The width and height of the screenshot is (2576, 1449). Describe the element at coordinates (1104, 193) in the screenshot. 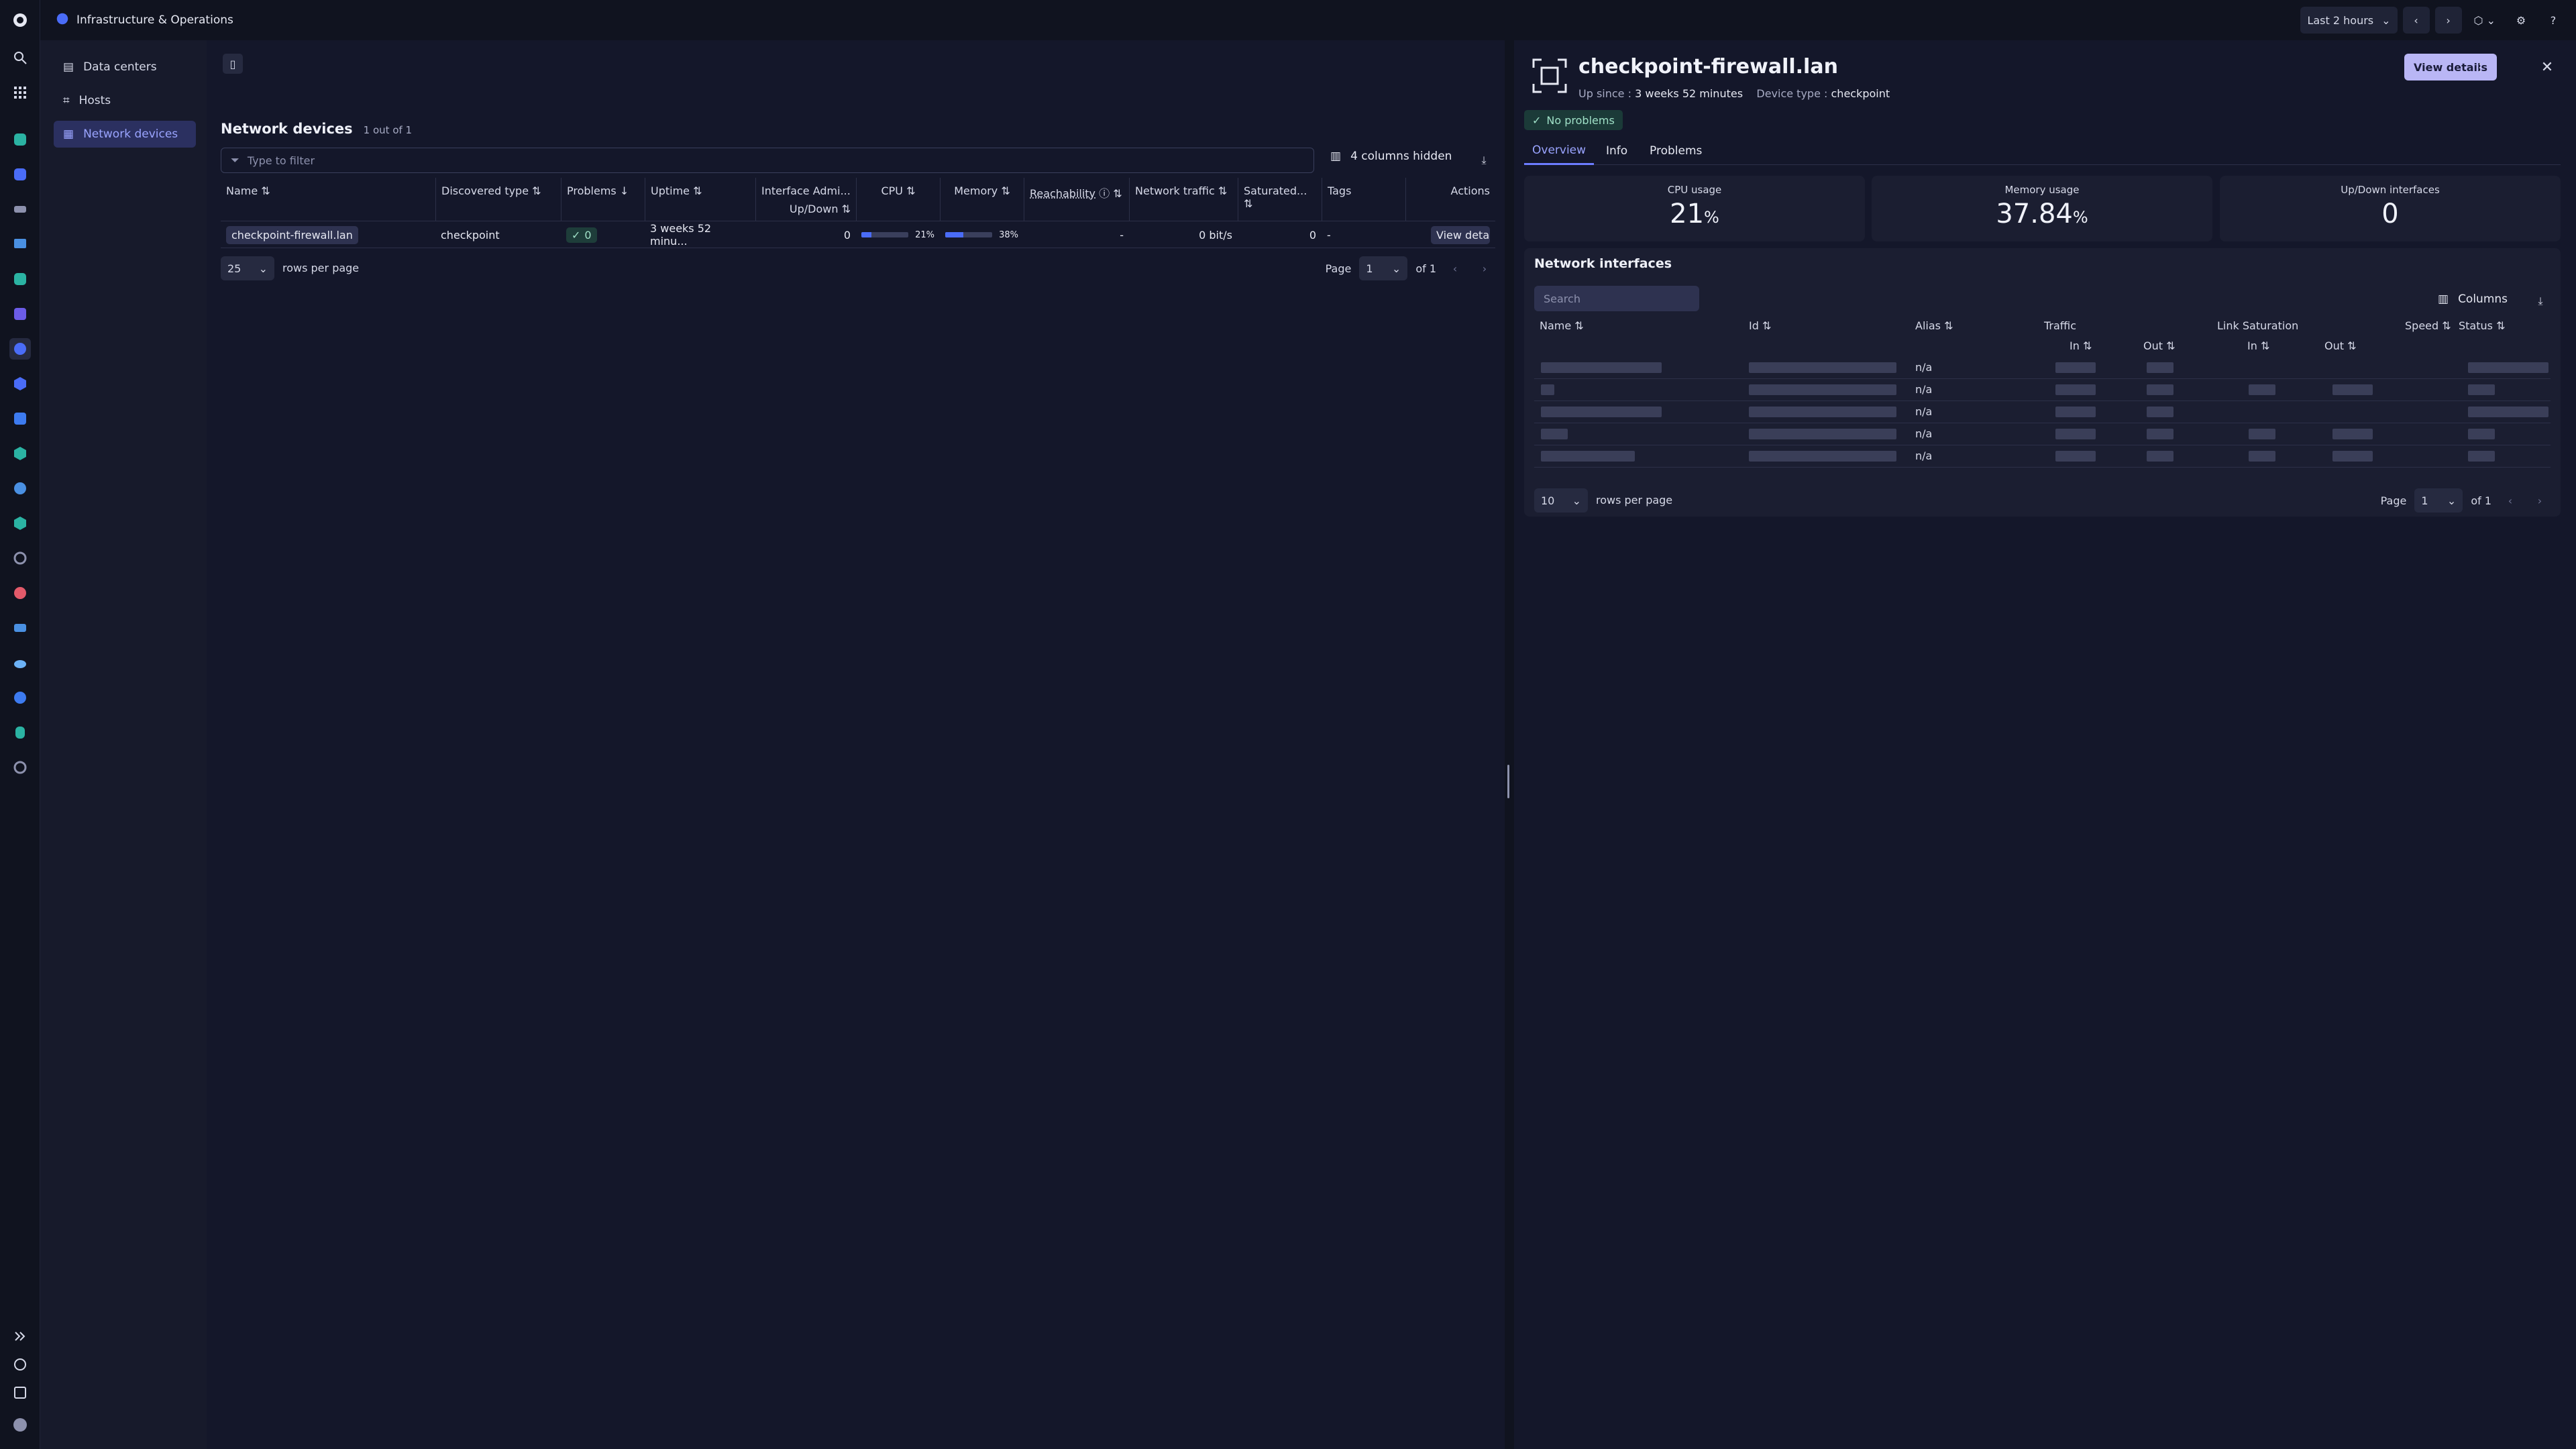

I see `info-icon: ⓘ` at that location.